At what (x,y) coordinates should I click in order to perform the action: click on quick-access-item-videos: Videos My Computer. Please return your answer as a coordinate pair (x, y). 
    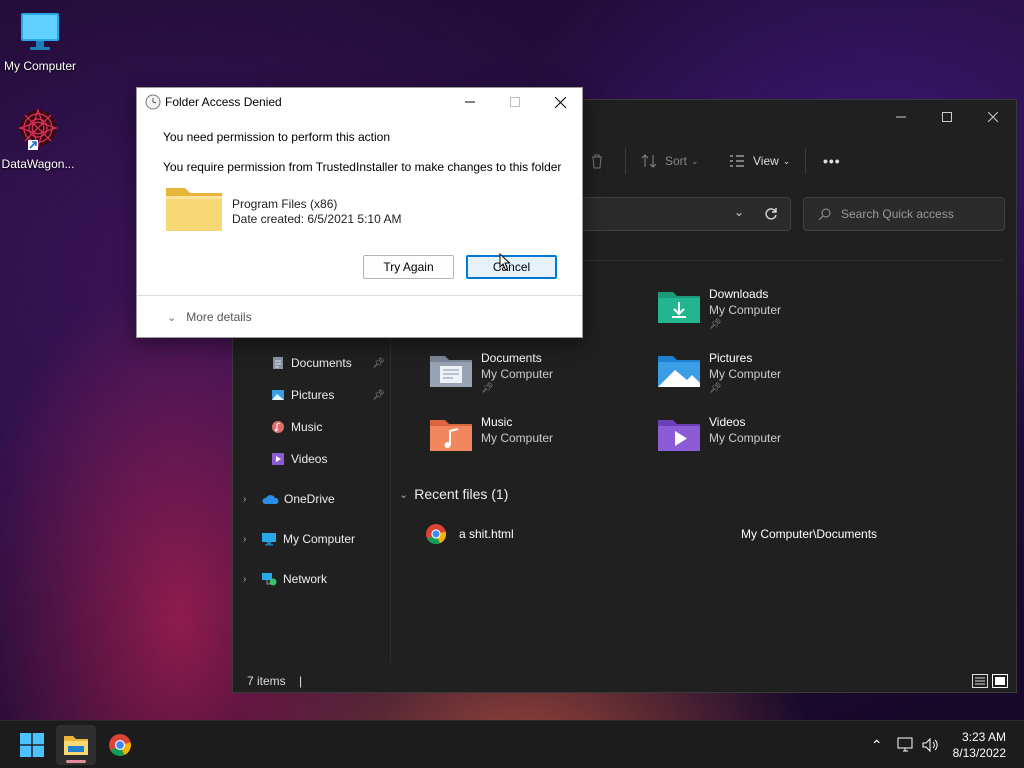
    Looking at the image, I should click on (767, 439).